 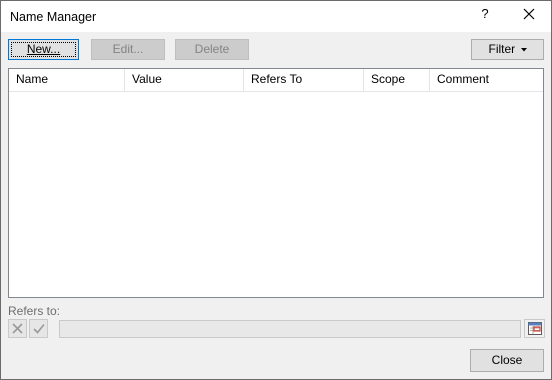 I want to click on cancel-edit-button, so click(x=17, y=328).